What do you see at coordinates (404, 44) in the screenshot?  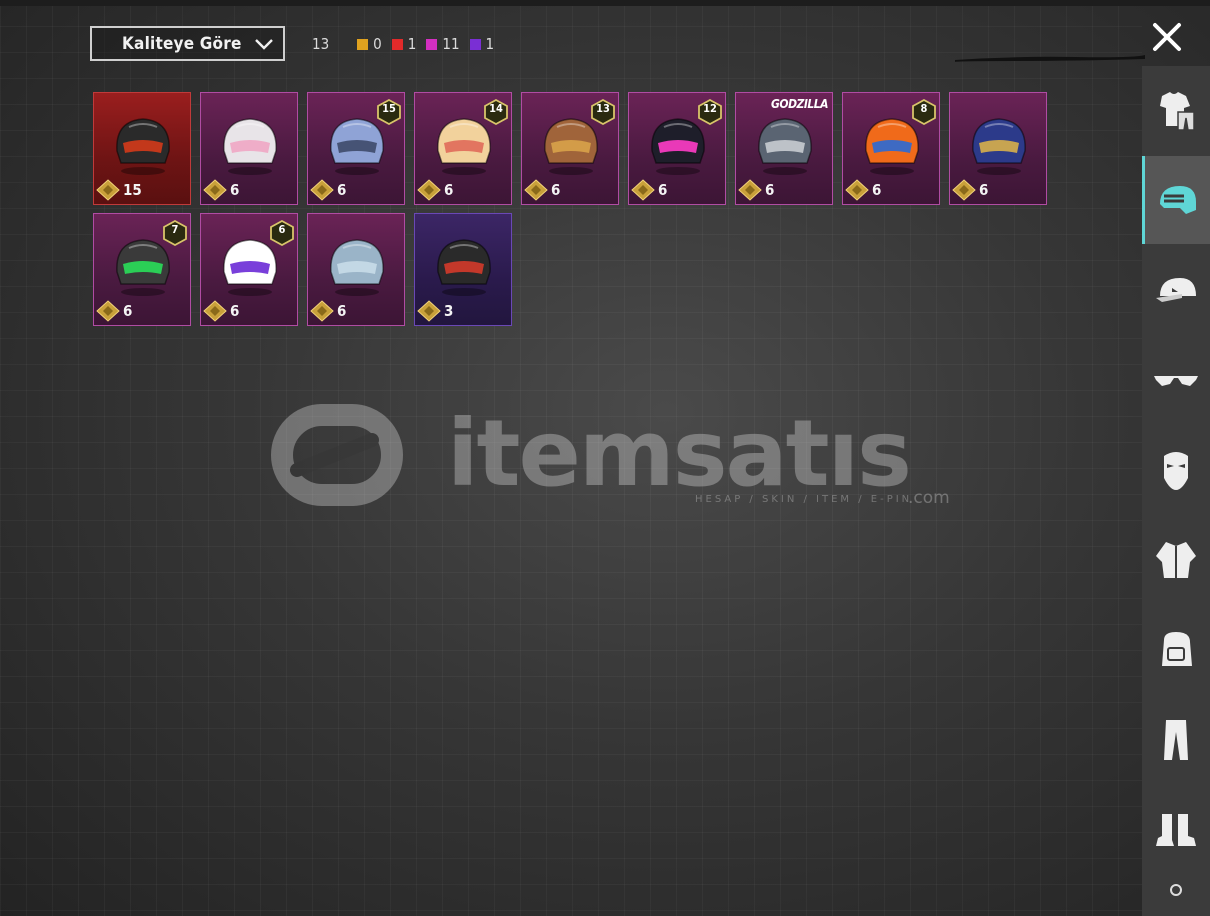 I see `quality-count-red: 1` at bounding box center [404, 44].